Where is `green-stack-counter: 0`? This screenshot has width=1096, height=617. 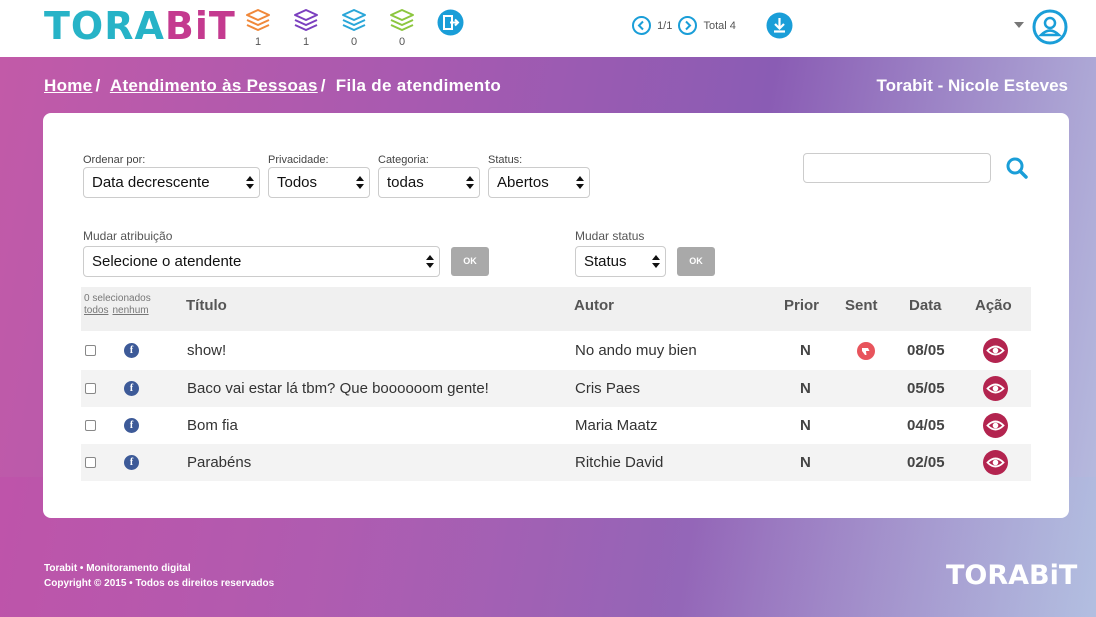 green-stack-counter: 0 is located at coordinates (402, 28).